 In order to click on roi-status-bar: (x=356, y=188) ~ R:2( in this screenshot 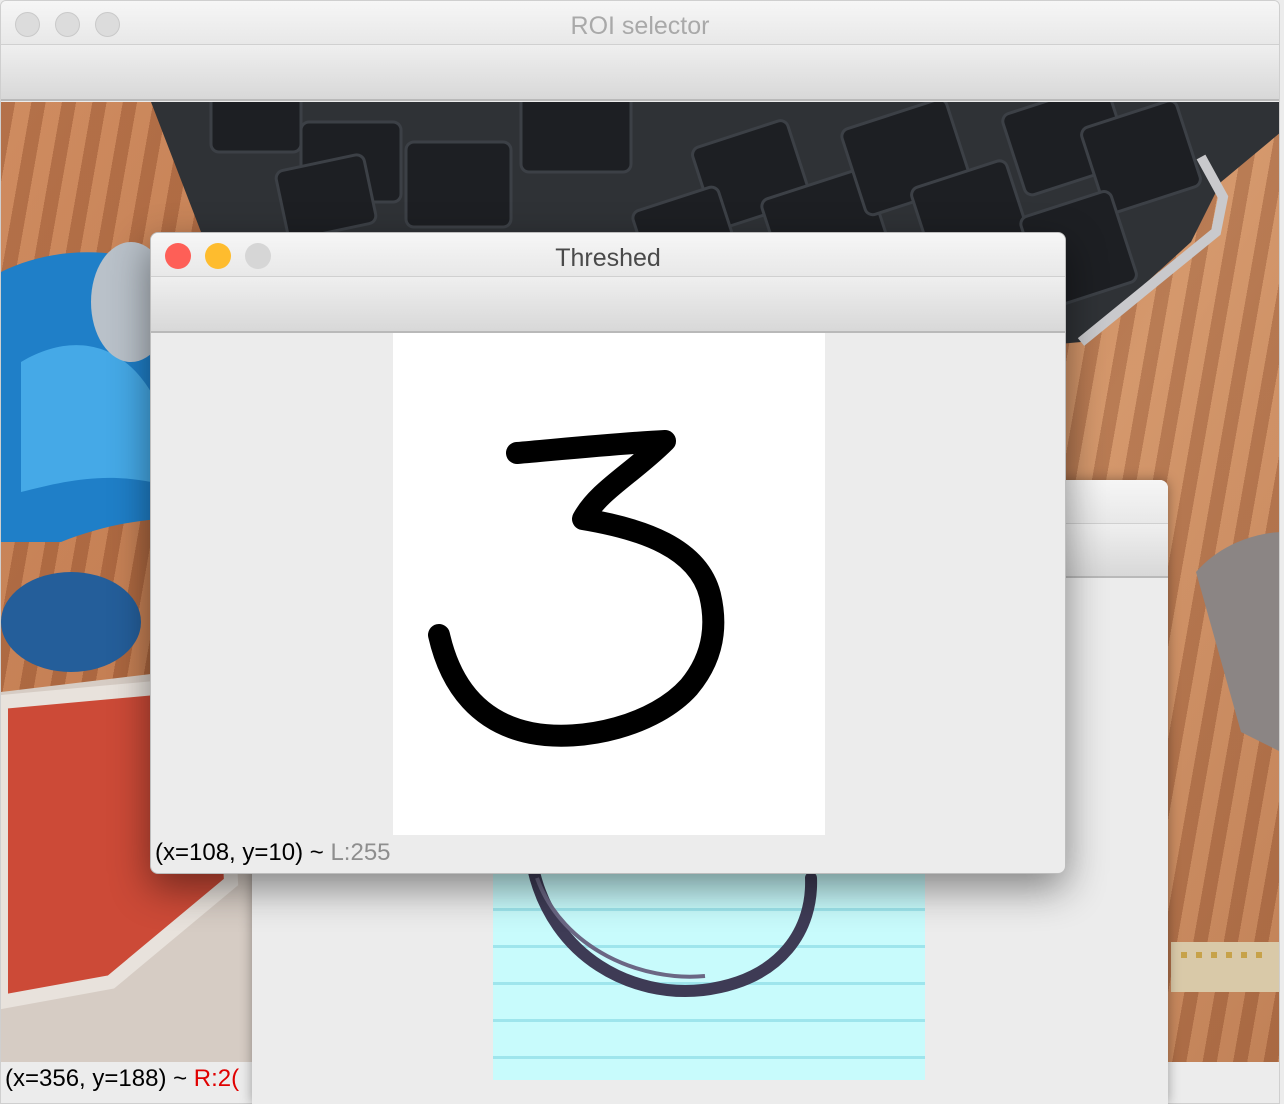, I will do `click(122, 1079)`.